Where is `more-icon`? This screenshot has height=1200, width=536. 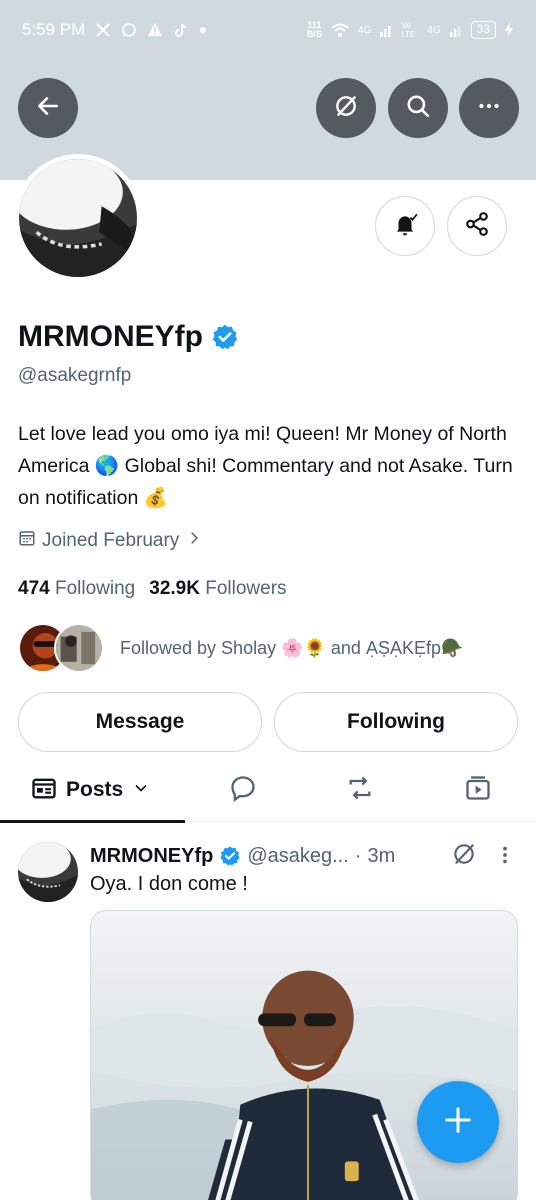 more-icon is located at coordinates (489, 108).